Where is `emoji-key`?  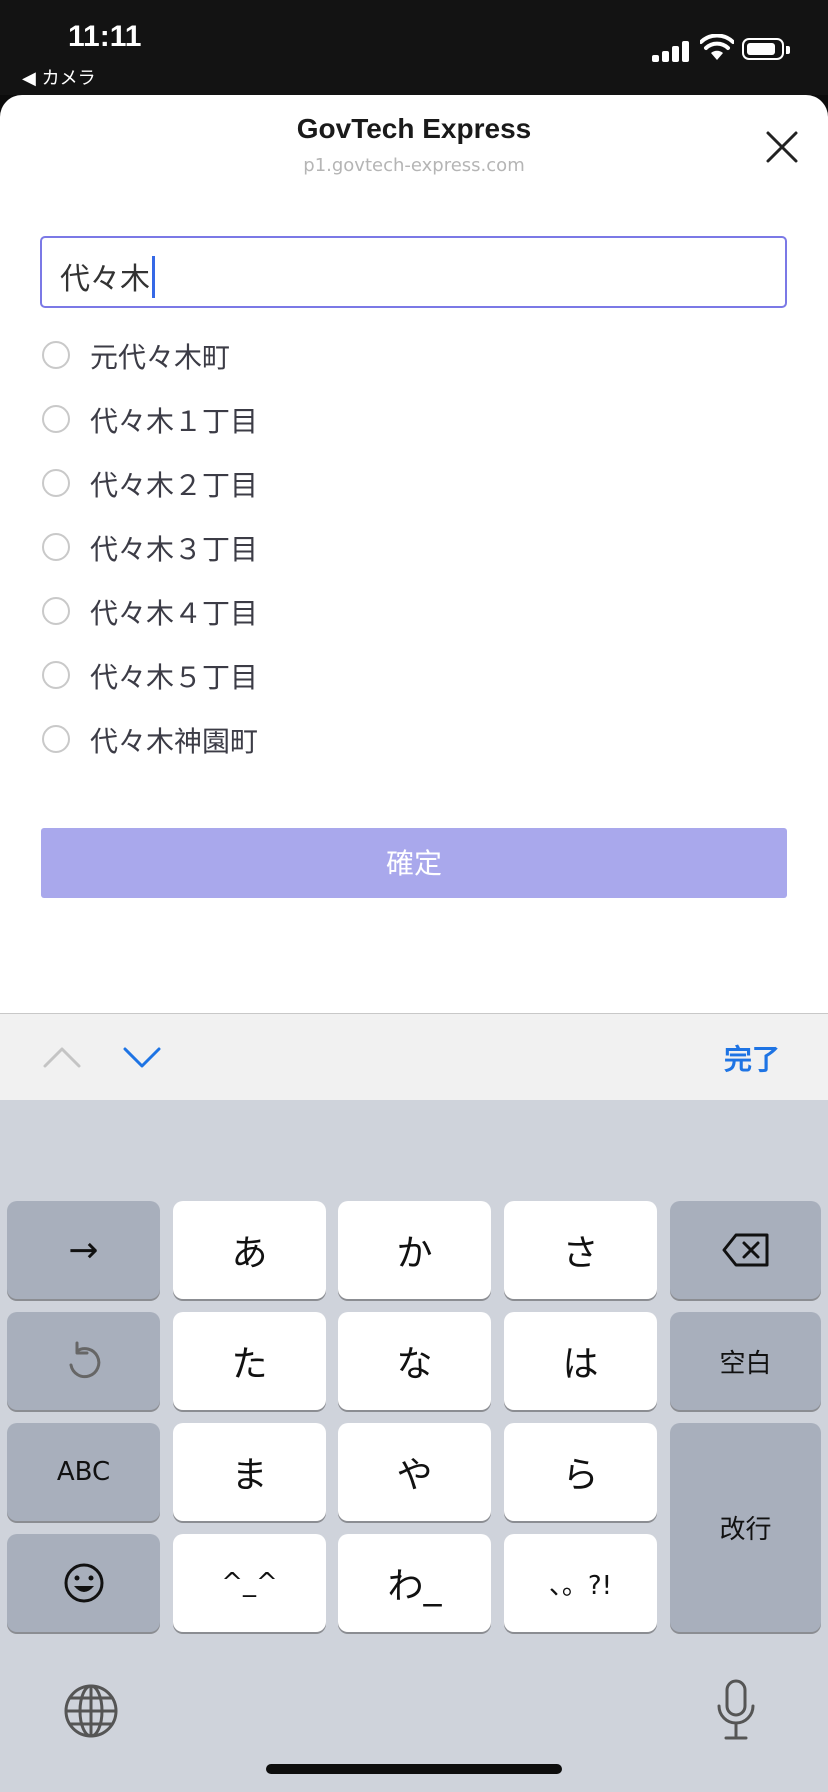
emoji-key is located at coordinates (83, 1583).